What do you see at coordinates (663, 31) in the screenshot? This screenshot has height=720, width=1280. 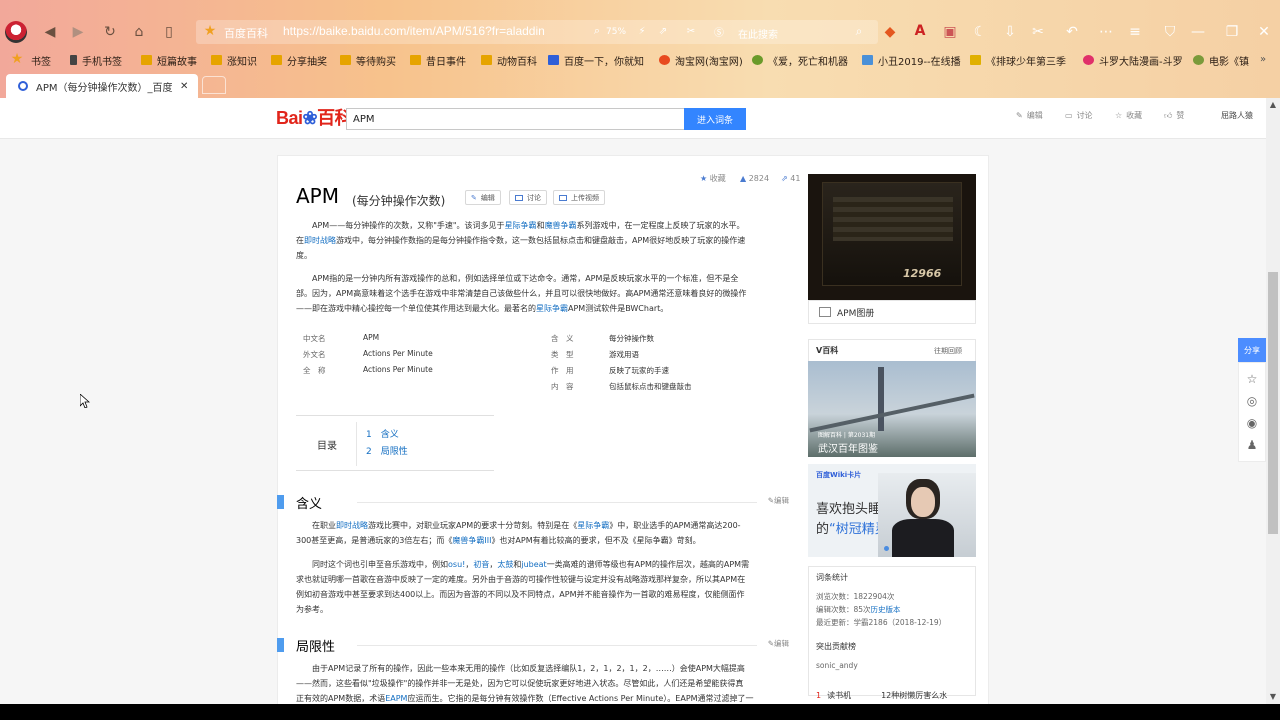 I see `share-page-icon: ⇗` at bounding box center [663, 31].